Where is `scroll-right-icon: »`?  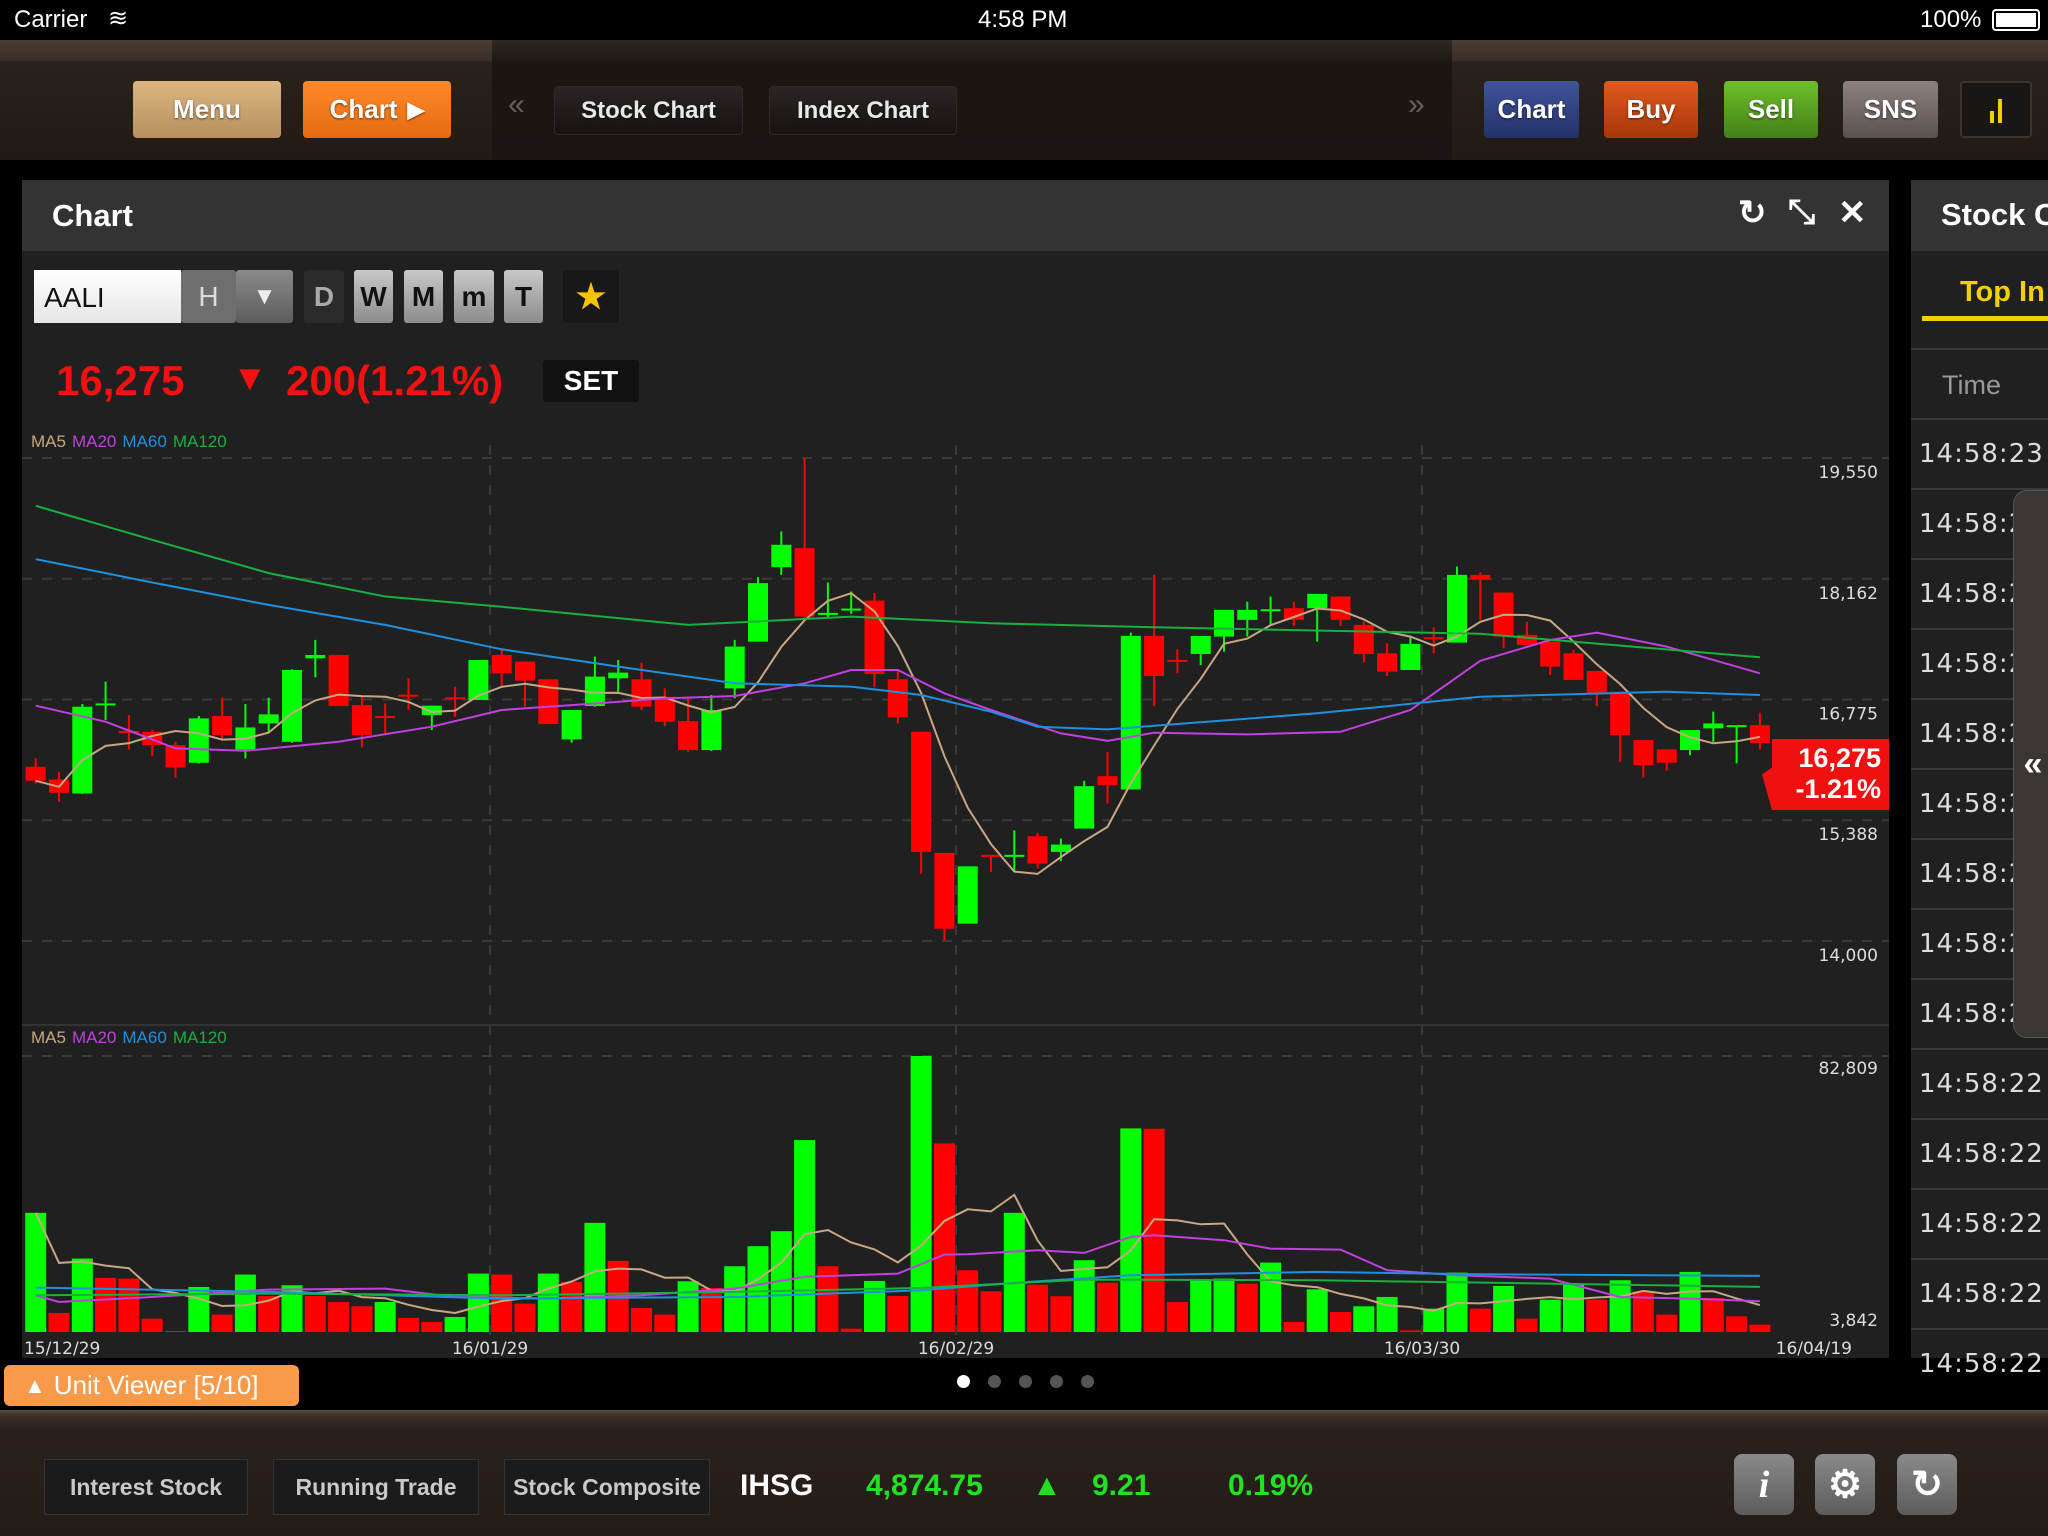 scroll-right-icon: » is located at coordinates (1416, 105).